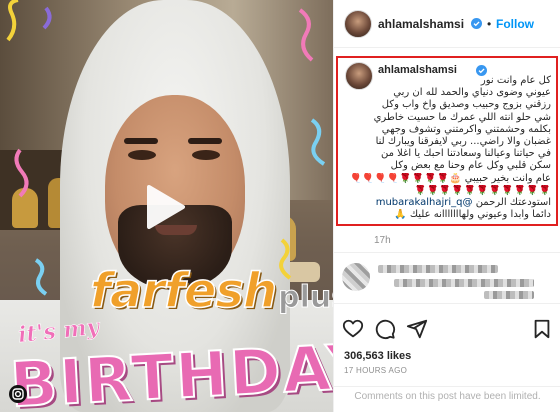 The width and height of the screenshot is (560, 412). I want to click on caption-line: كل عام وانت نور, so click(515, 80).